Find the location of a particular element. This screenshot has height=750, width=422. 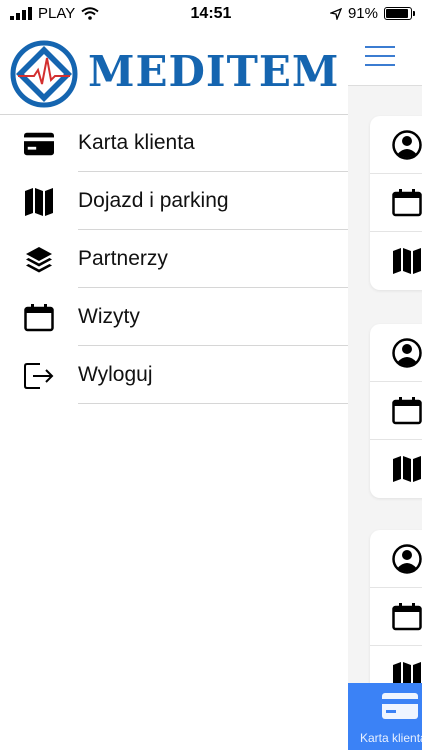

menu-item-dojazd-i-parking: Dojazd i parking is located at coordinates (174, 201).